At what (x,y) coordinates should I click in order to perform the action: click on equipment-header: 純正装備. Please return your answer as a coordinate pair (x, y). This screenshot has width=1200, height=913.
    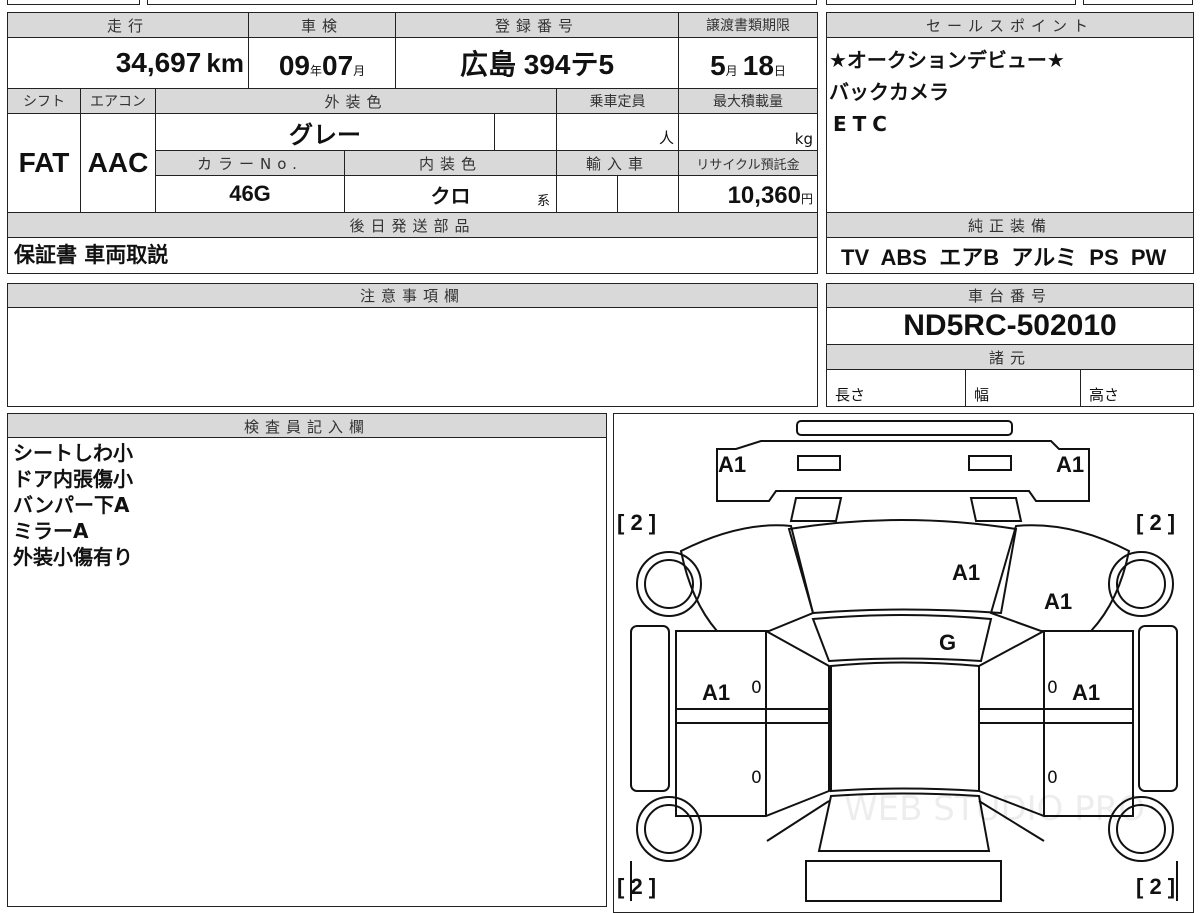
    Looking at the image, I should click on (1010, 225).